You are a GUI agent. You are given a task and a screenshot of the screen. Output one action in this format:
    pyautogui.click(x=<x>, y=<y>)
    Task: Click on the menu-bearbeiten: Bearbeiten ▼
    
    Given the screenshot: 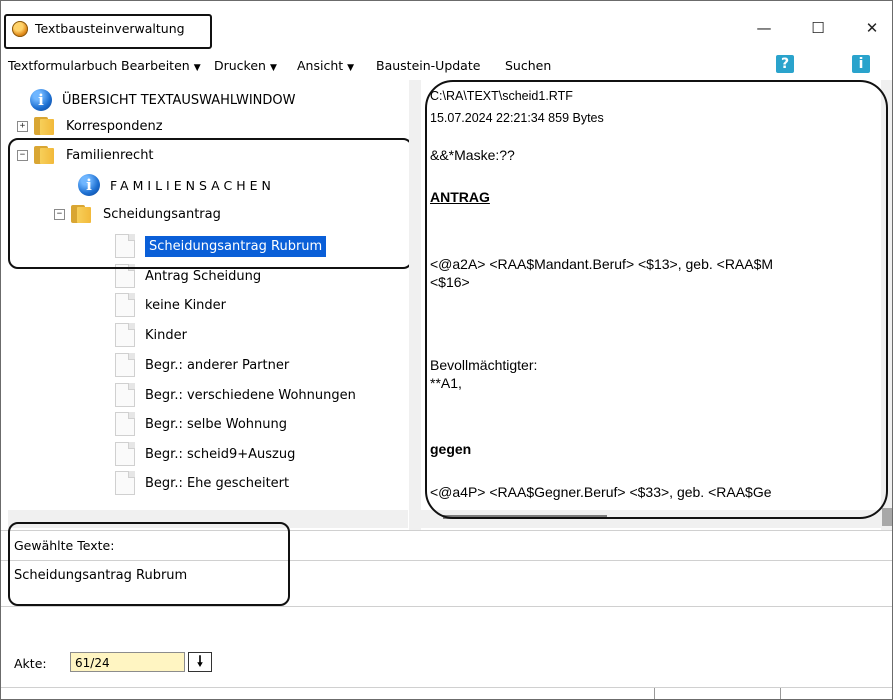 What is the action you would take?
    pyautogui.click(x=161, y=65)
    